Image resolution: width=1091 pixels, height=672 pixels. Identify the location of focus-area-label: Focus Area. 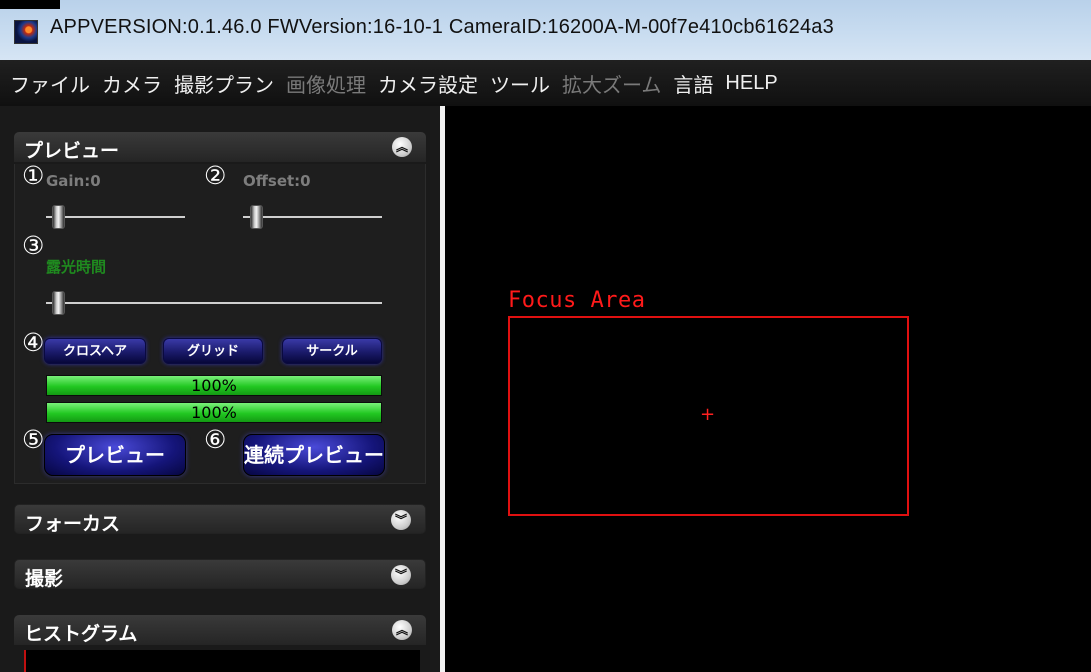
(577, 300).